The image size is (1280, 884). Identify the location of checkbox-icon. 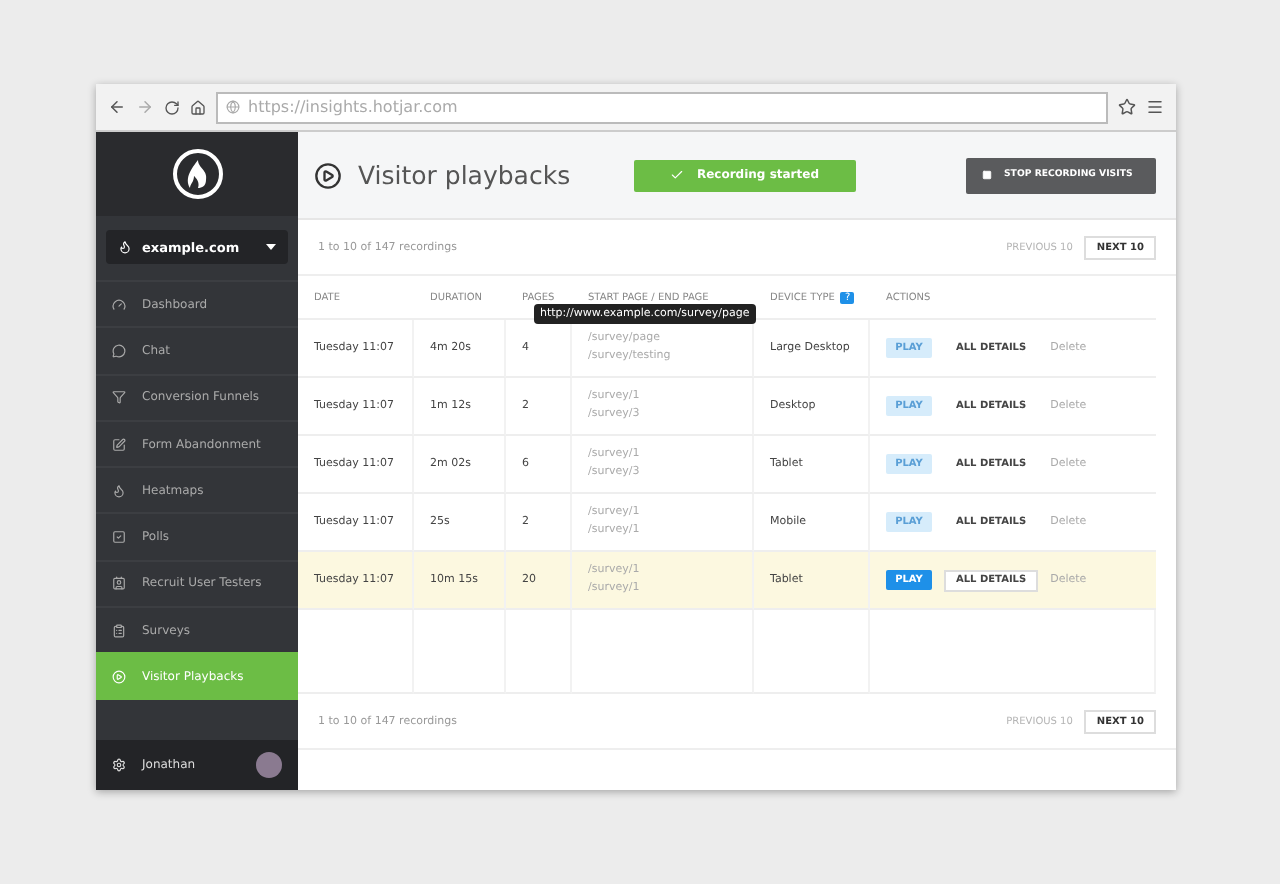
(119, 537).